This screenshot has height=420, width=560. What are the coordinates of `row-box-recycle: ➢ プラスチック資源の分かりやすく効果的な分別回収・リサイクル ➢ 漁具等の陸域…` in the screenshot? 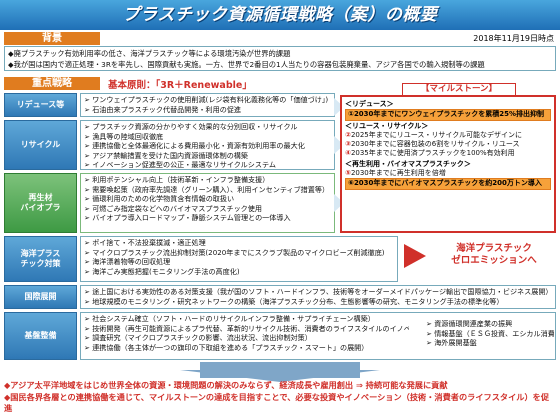 It's located at (207, 145).